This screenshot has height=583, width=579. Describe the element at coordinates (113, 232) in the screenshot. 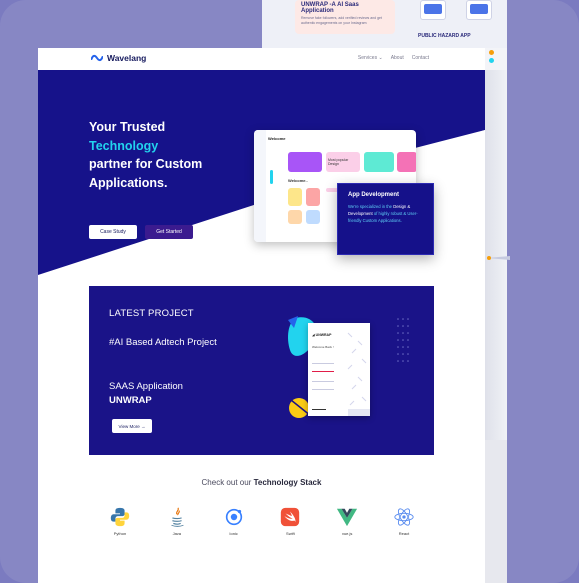

I see `case-study-button: Case Study` at that location.